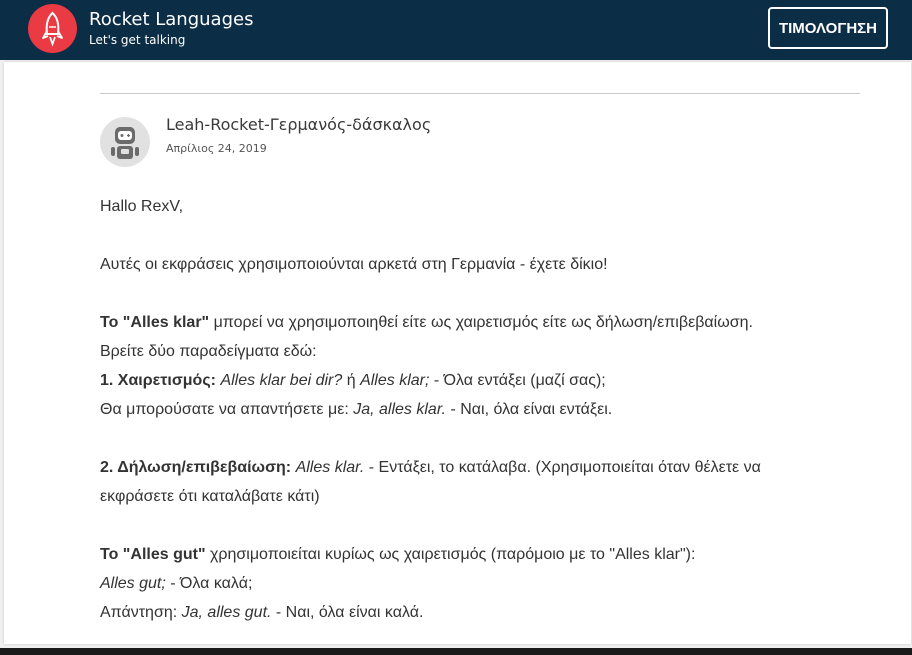  I want to click on alles-klar-heading: Το "Alles klar", so click(155, 322).